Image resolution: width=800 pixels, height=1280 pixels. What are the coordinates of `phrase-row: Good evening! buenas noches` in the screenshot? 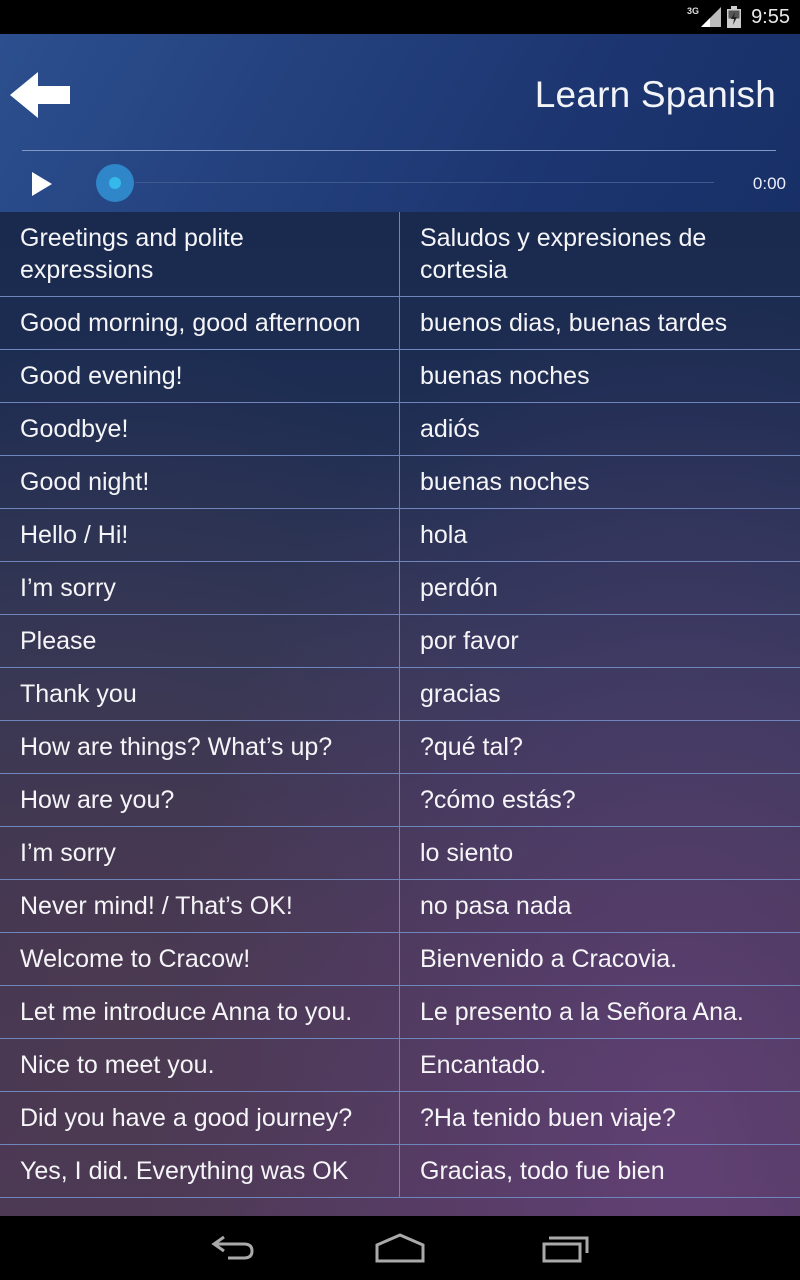 It's located at (400, 376).